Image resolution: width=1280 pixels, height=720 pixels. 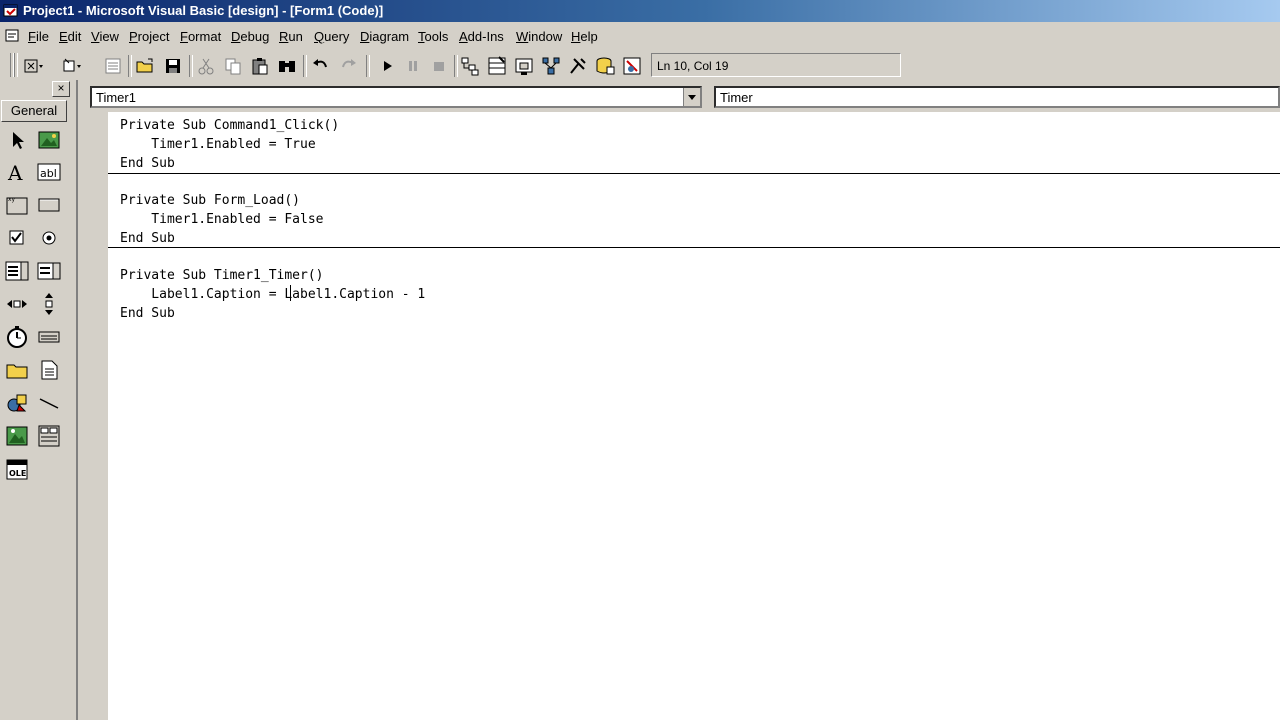 I want to click on paste-icon, so click(x=260, y=66).